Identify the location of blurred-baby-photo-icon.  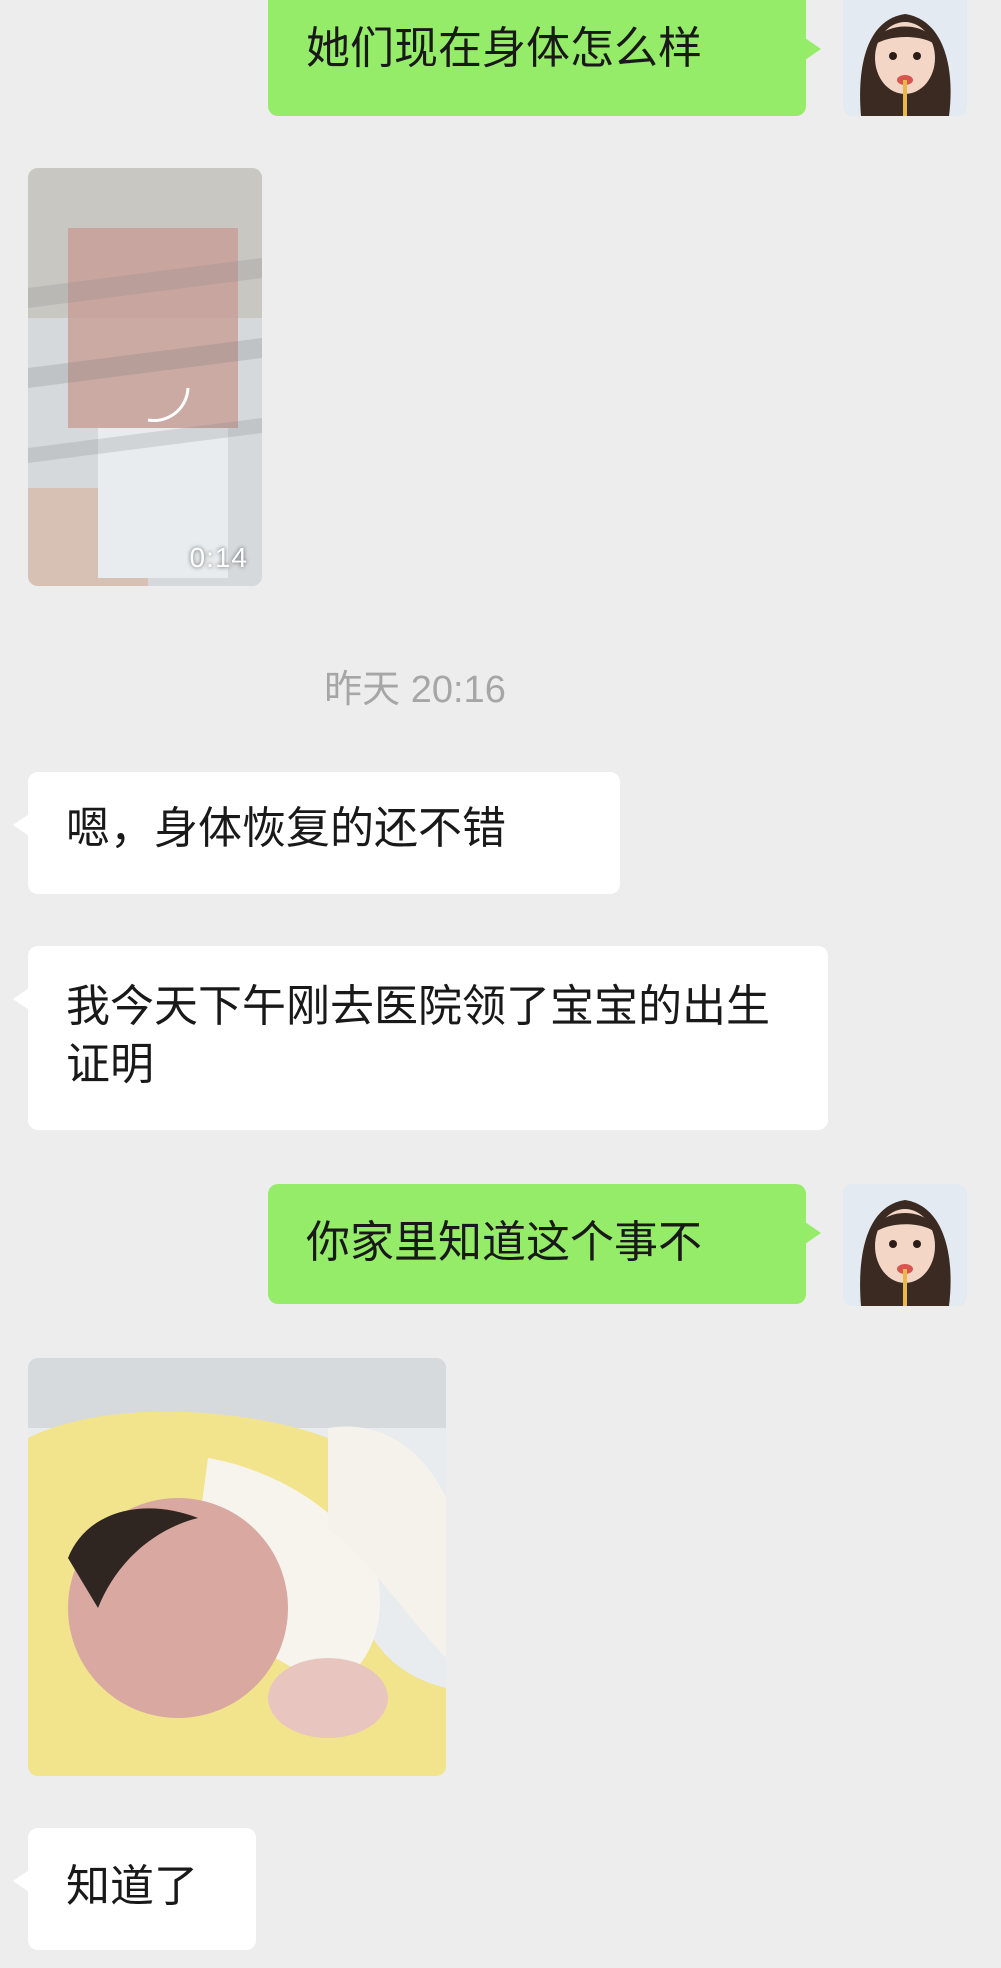
(237, 1567).